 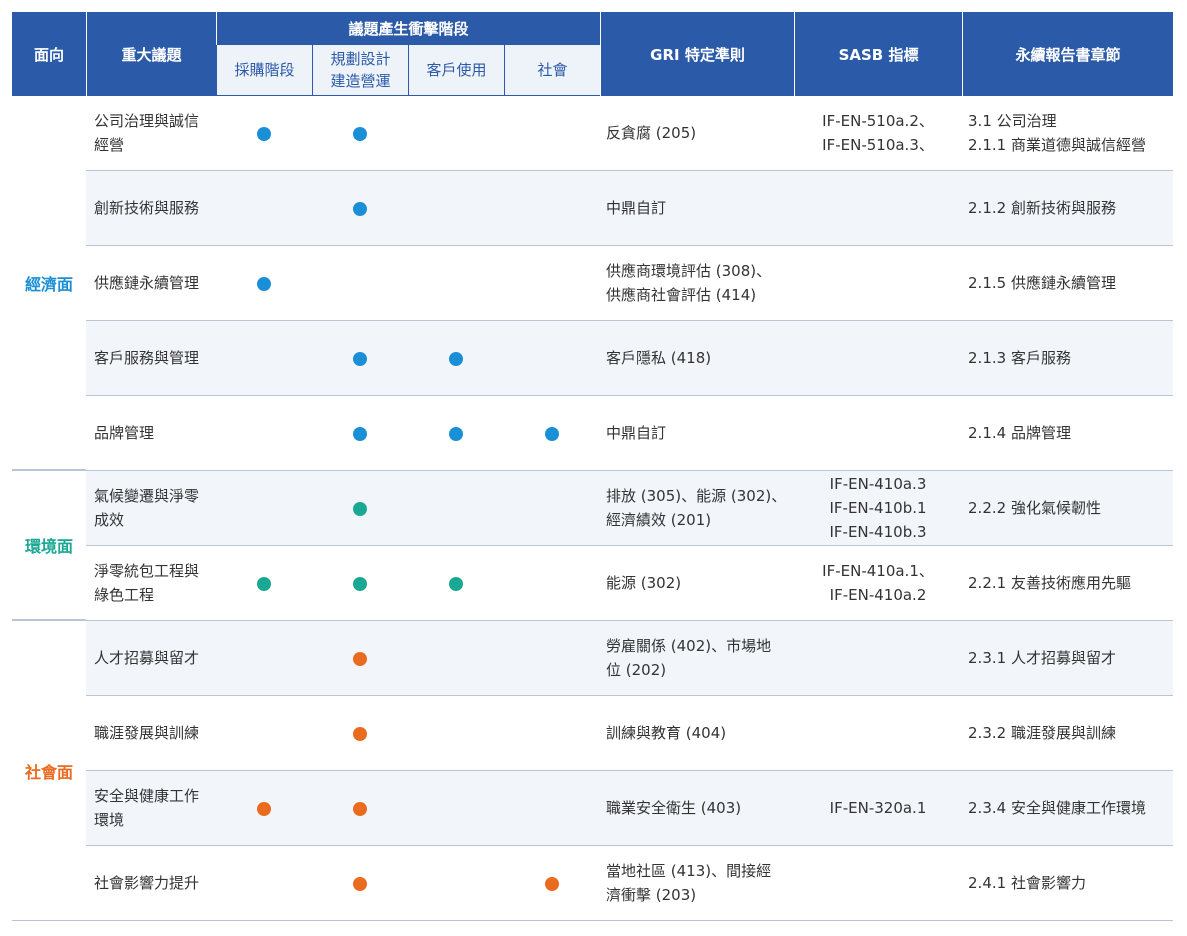 What do you see at coordinates (878, 54) in the screenshot?
I see `header-sasb: SASB 指標` at bounding box center [878, 54].